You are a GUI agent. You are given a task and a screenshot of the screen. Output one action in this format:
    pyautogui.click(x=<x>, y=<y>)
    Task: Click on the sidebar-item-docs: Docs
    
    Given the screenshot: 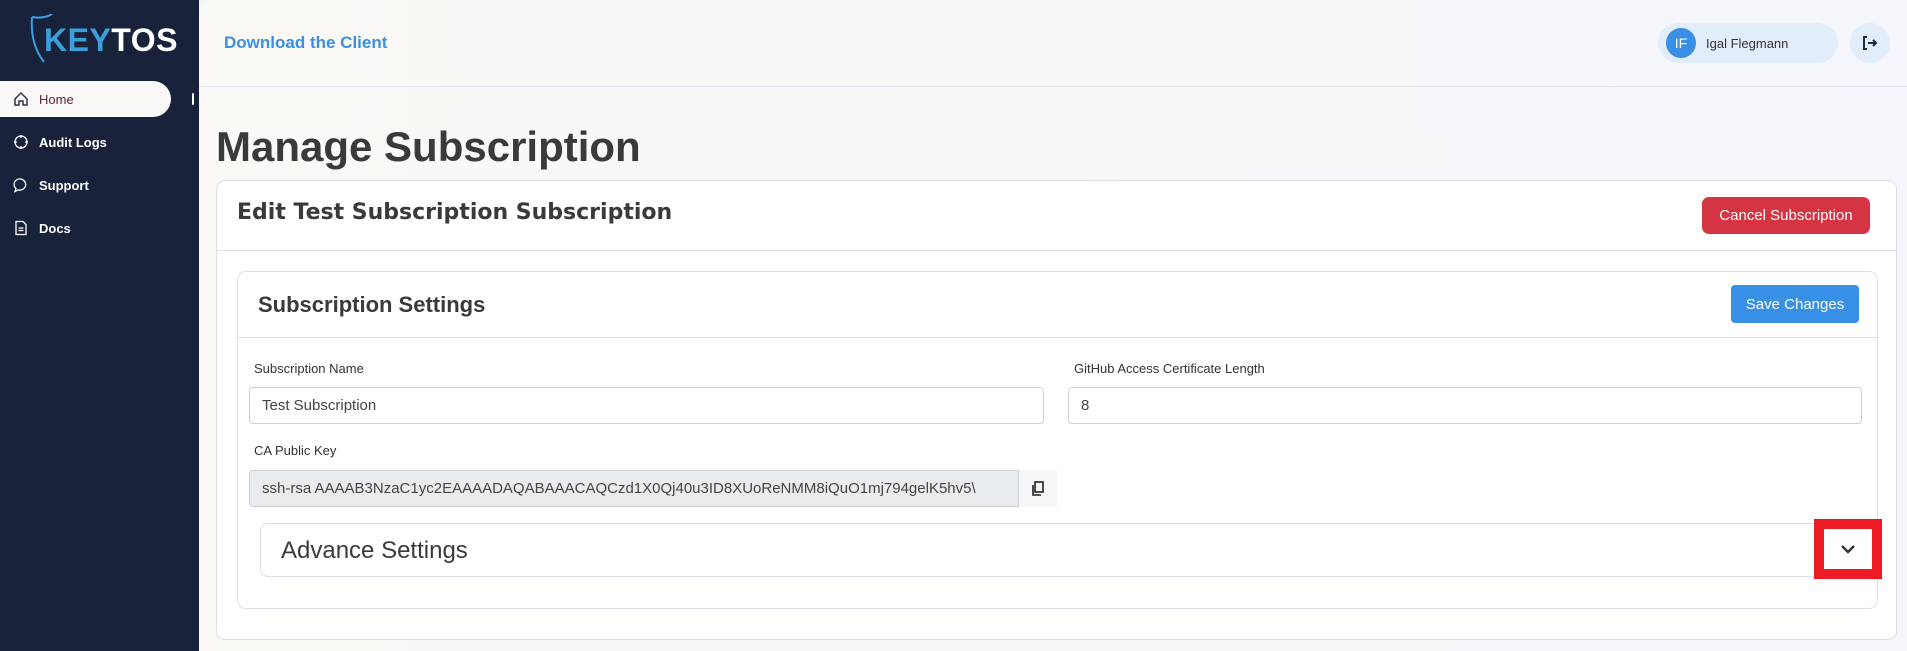 What is the action you would take?
    pyautogui.click(x=85, y=228)
    